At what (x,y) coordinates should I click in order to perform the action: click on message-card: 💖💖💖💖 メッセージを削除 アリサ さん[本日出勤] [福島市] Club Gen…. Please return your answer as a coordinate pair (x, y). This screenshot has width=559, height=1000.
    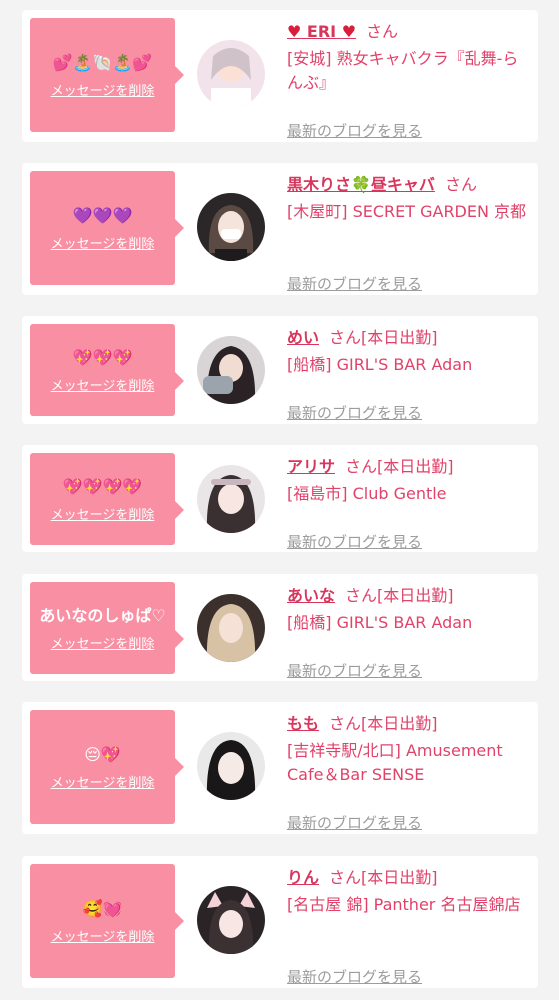
    Looking at the image, I should click on (280, 498).